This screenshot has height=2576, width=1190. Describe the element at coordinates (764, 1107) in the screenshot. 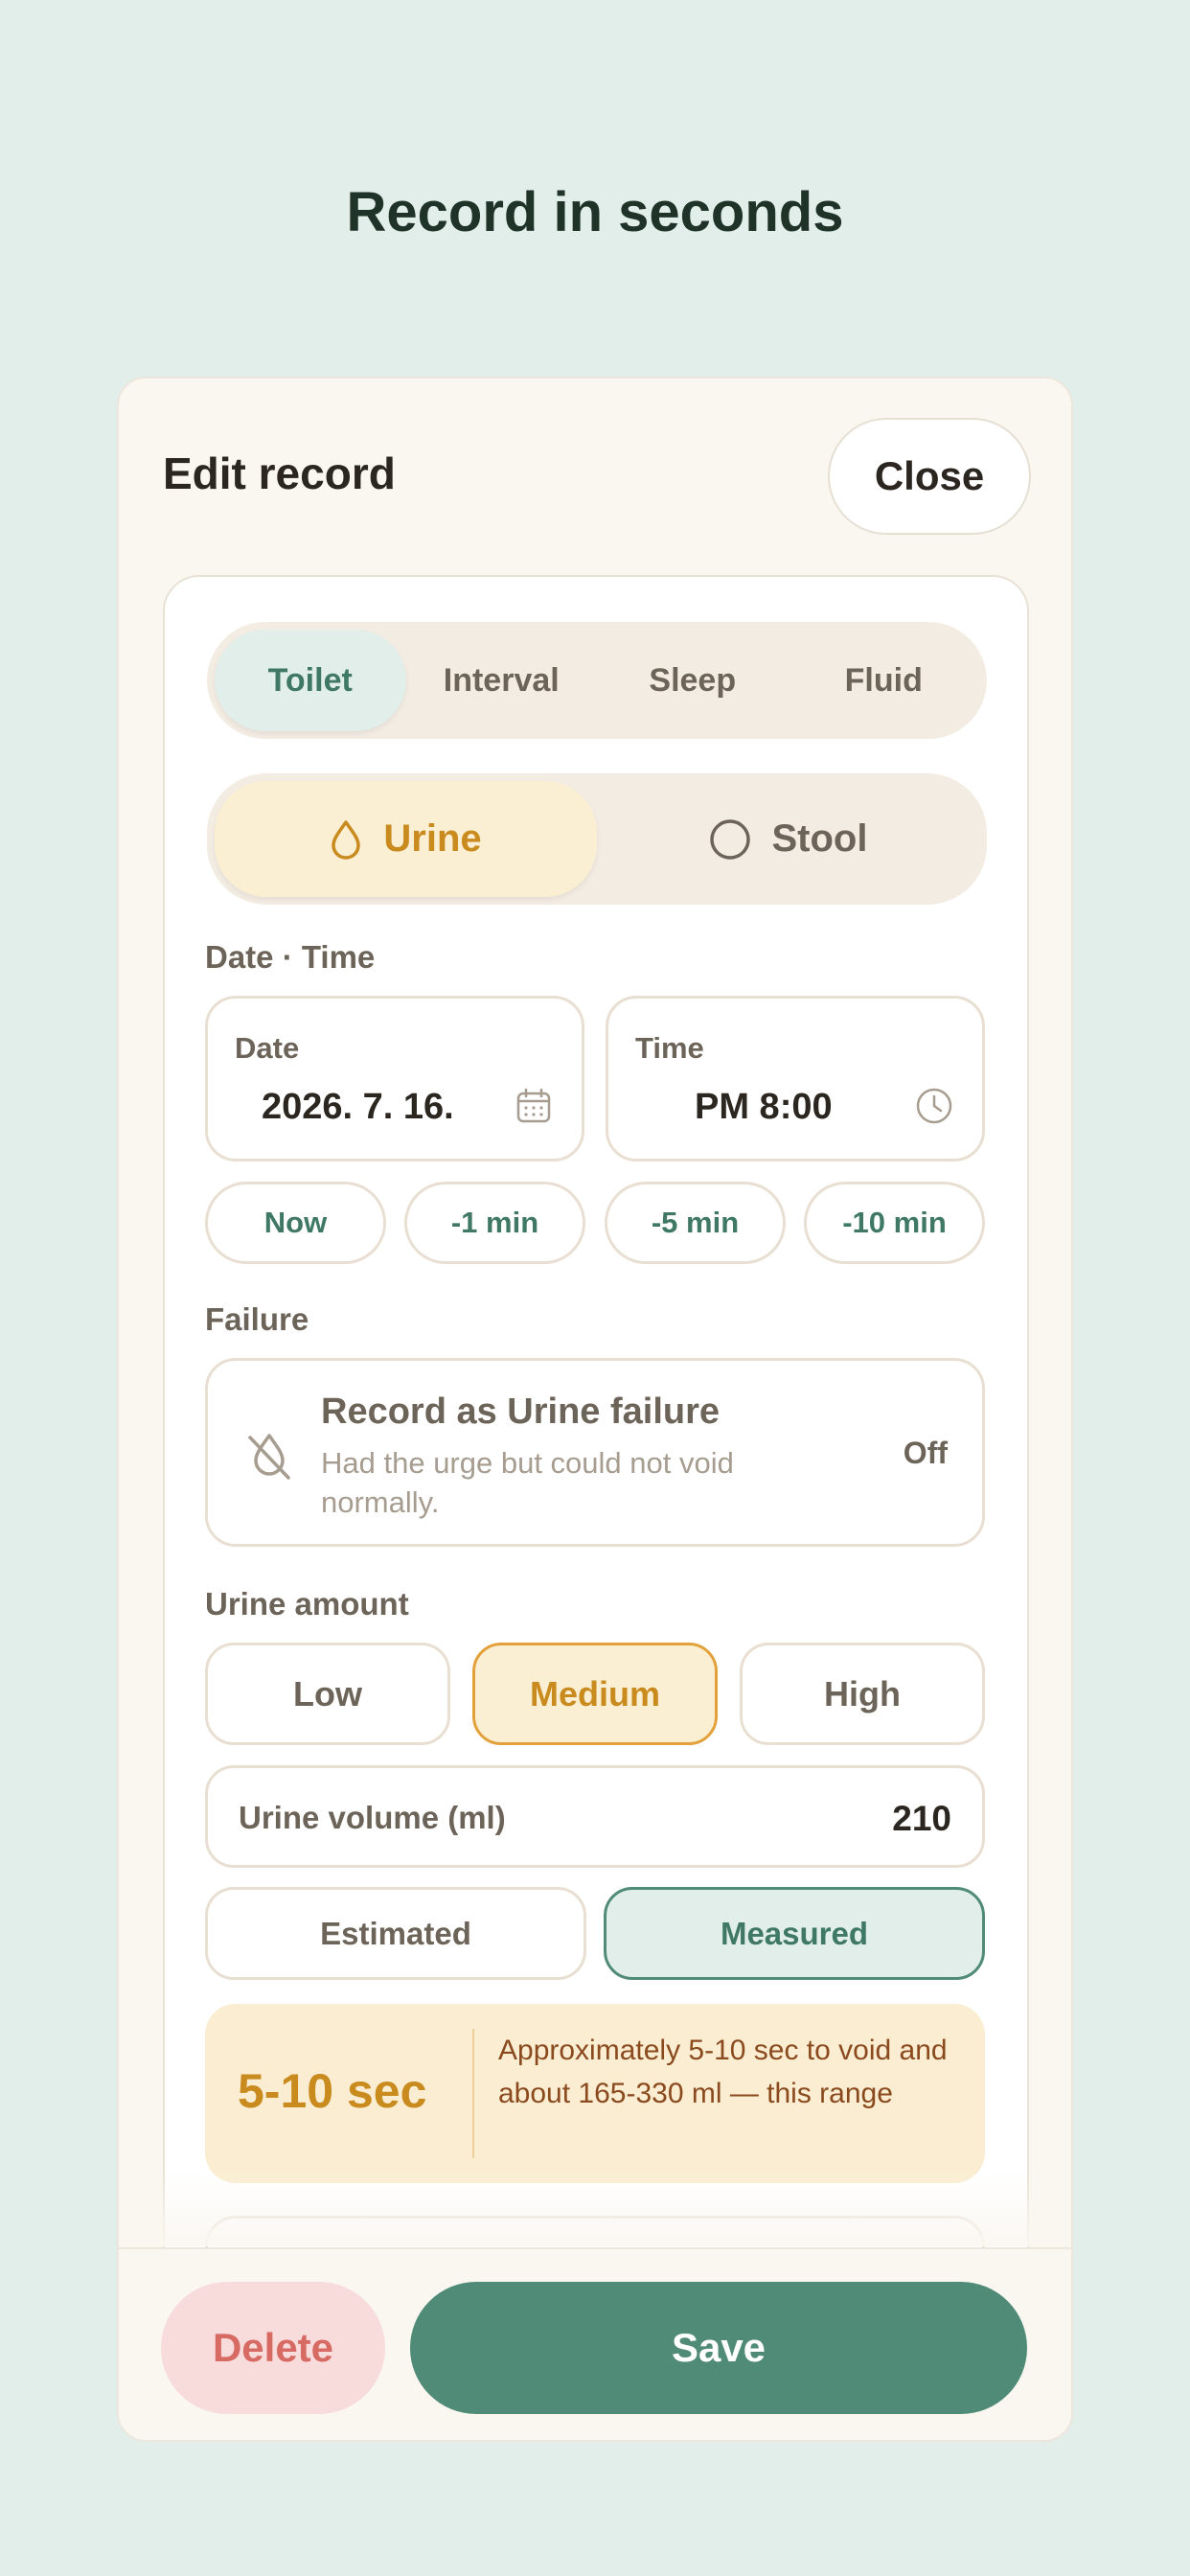

I see `time-field-value: PM 8:00` at that location.